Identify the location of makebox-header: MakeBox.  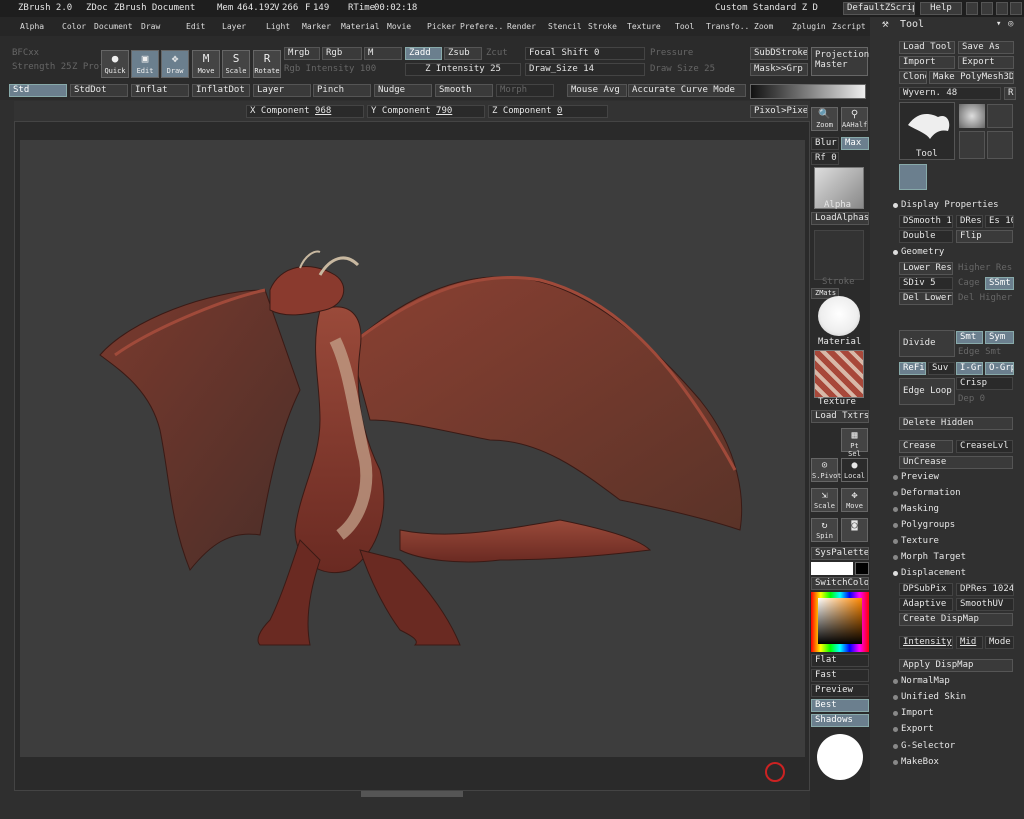
(920, 762).